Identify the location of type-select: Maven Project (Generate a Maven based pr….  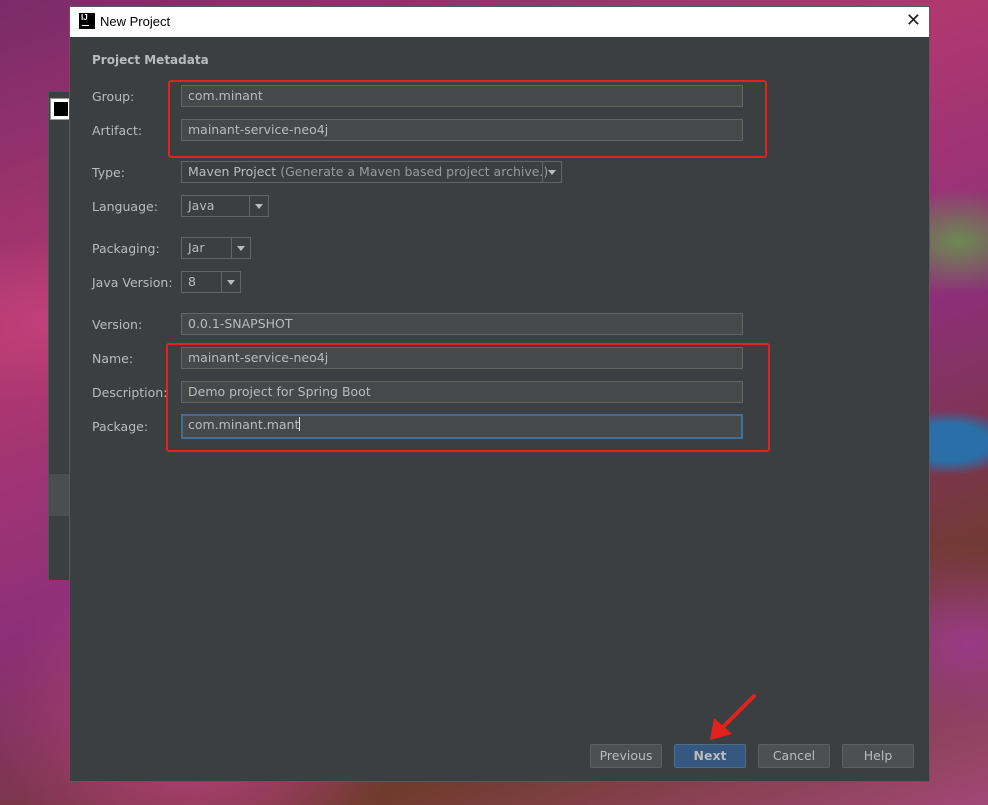
(371, 172).